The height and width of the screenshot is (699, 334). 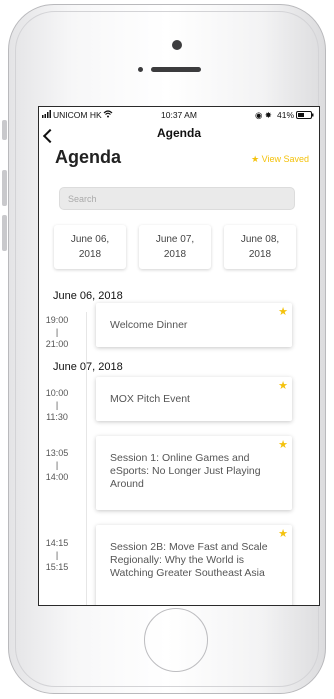 I want to click on battery-percent: 41%, so click(x=286, y=115).